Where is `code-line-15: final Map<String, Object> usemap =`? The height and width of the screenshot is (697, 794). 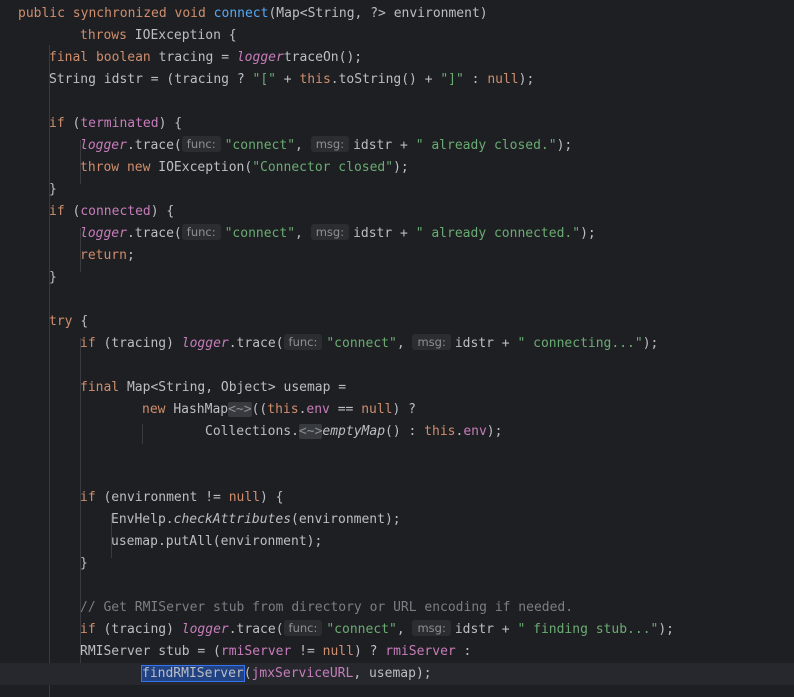
code-line-15: final Map<String, Object> usemap = is located at coordinates (213, 388).